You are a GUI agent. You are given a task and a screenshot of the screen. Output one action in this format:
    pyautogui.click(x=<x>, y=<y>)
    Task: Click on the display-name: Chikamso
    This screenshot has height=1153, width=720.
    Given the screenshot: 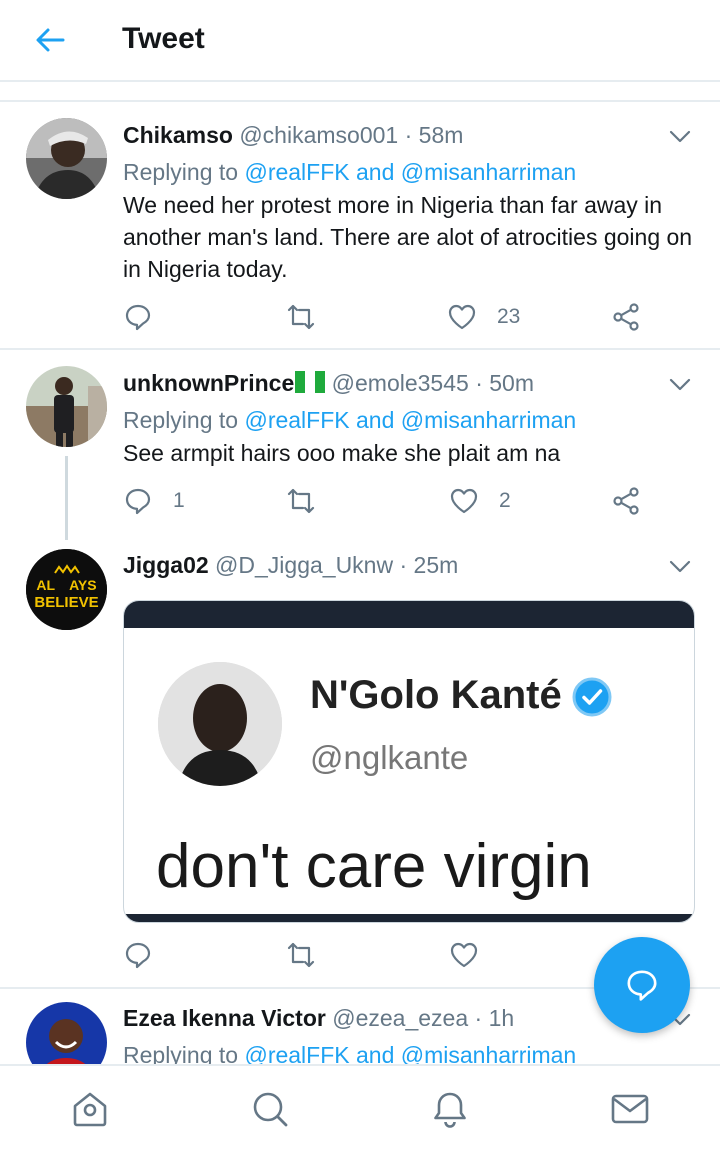 What is the action you would take?
    pyautogui.click(x=178, y=135)
    